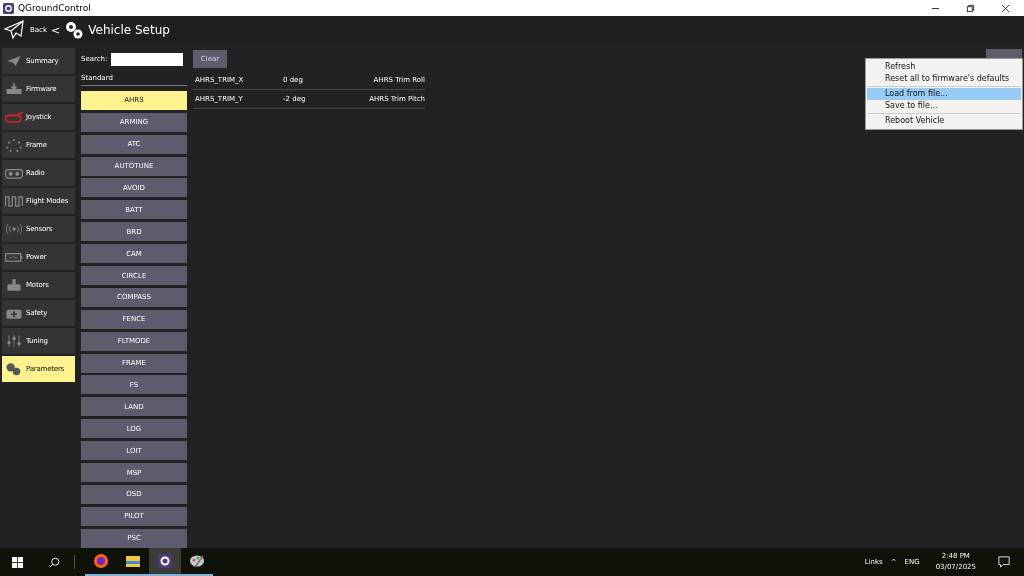  Describe the element at coordinates (133, 561) in the screenshot. I see `folder-icon` at that location.